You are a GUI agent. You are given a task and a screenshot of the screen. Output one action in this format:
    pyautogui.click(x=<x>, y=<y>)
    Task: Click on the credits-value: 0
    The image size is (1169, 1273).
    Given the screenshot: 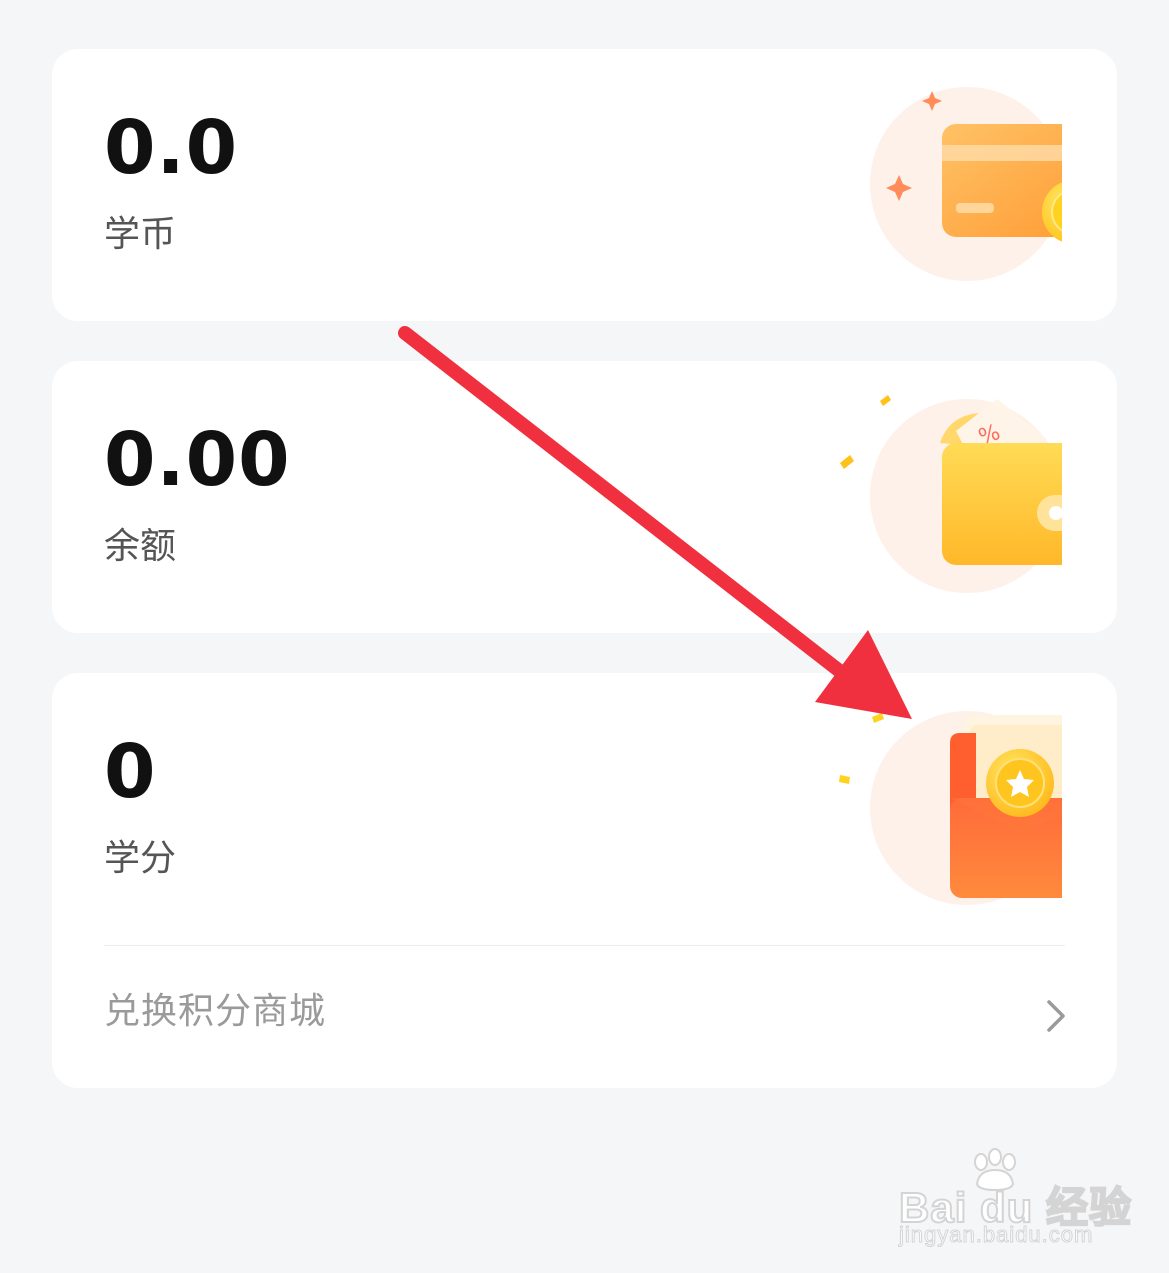 What is the action you would take?
    pyautogui.click(x=130, y=772)
    